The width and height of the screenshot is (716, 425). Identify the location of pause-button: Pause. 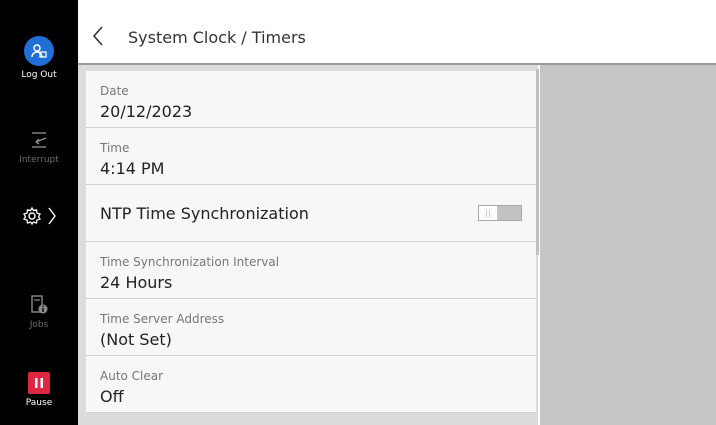
(39, 390).